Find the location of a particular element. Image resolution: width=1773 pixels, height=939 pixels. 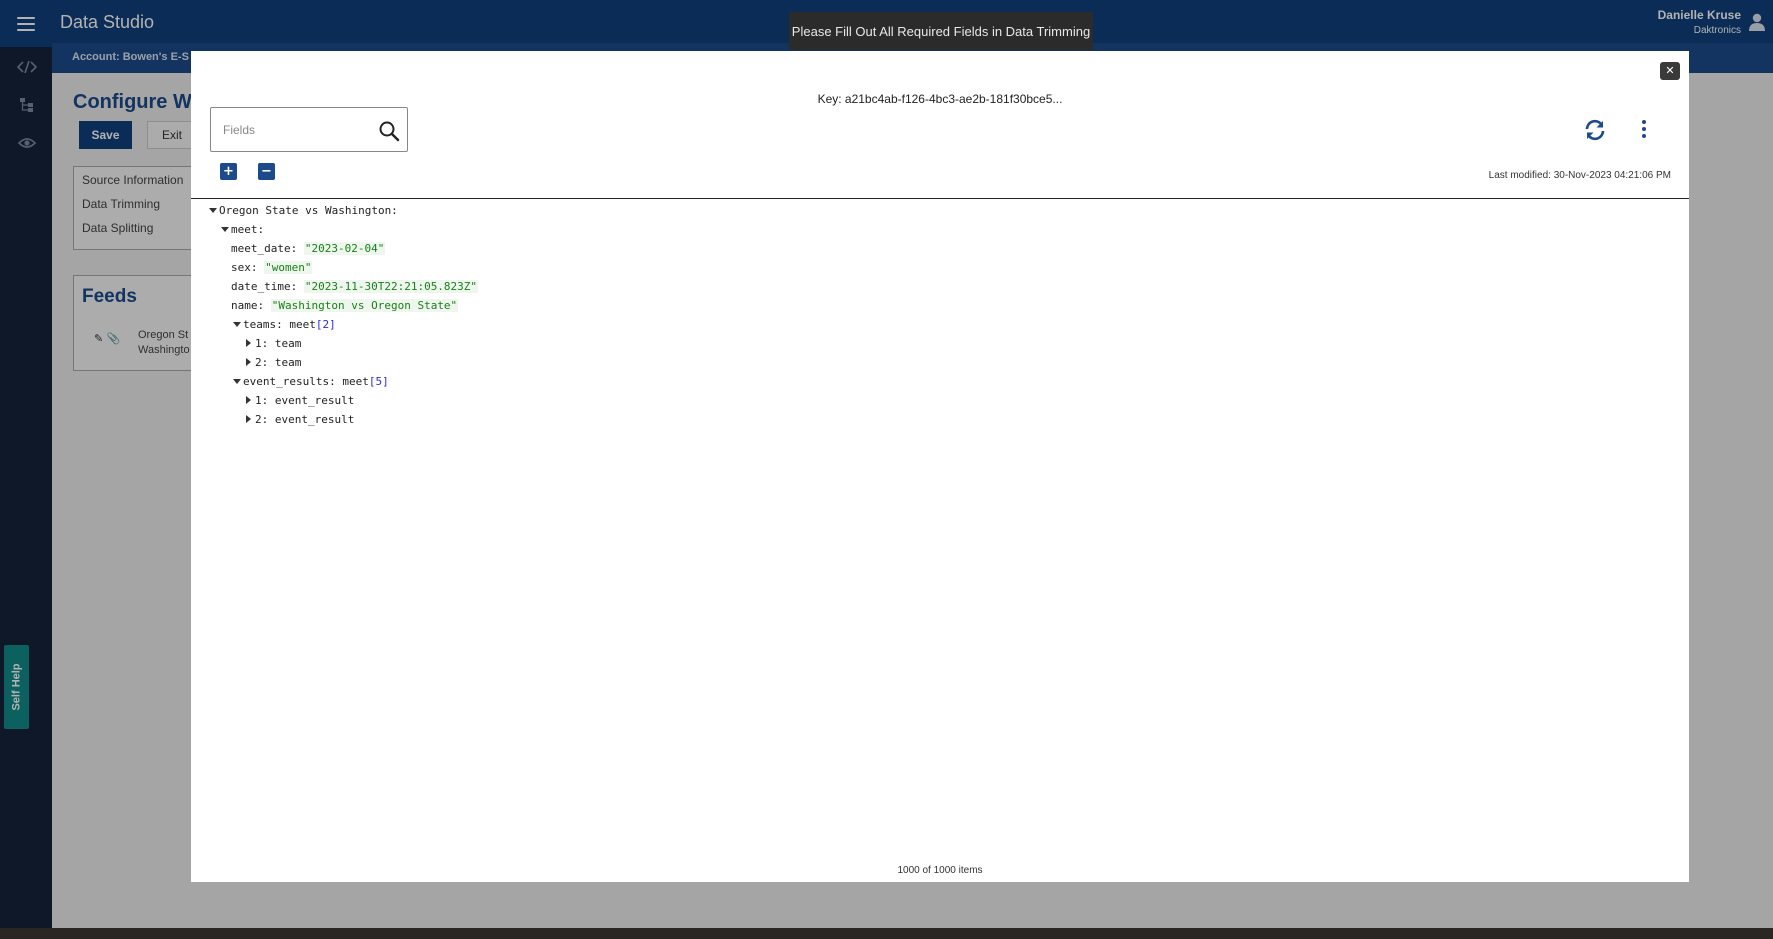

tree-node-event-result-2: 2: event_result is located at coordinates (342, 419).